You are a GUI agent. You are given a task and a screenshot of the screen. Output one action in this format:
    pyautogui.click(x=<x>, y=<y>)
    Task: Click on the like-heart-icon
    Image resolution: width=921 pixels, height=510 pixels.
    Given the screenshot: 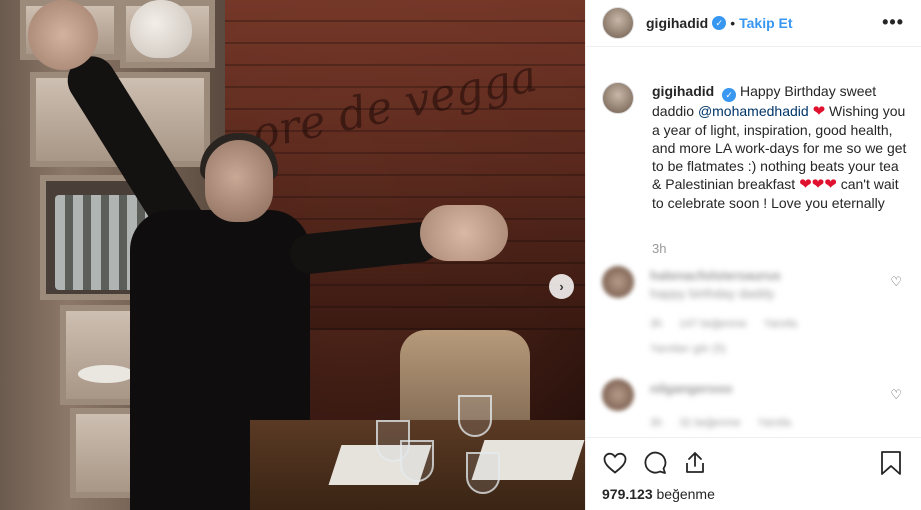 What is the action you would take?
    pyautogui.click(x=615, y=463)
    